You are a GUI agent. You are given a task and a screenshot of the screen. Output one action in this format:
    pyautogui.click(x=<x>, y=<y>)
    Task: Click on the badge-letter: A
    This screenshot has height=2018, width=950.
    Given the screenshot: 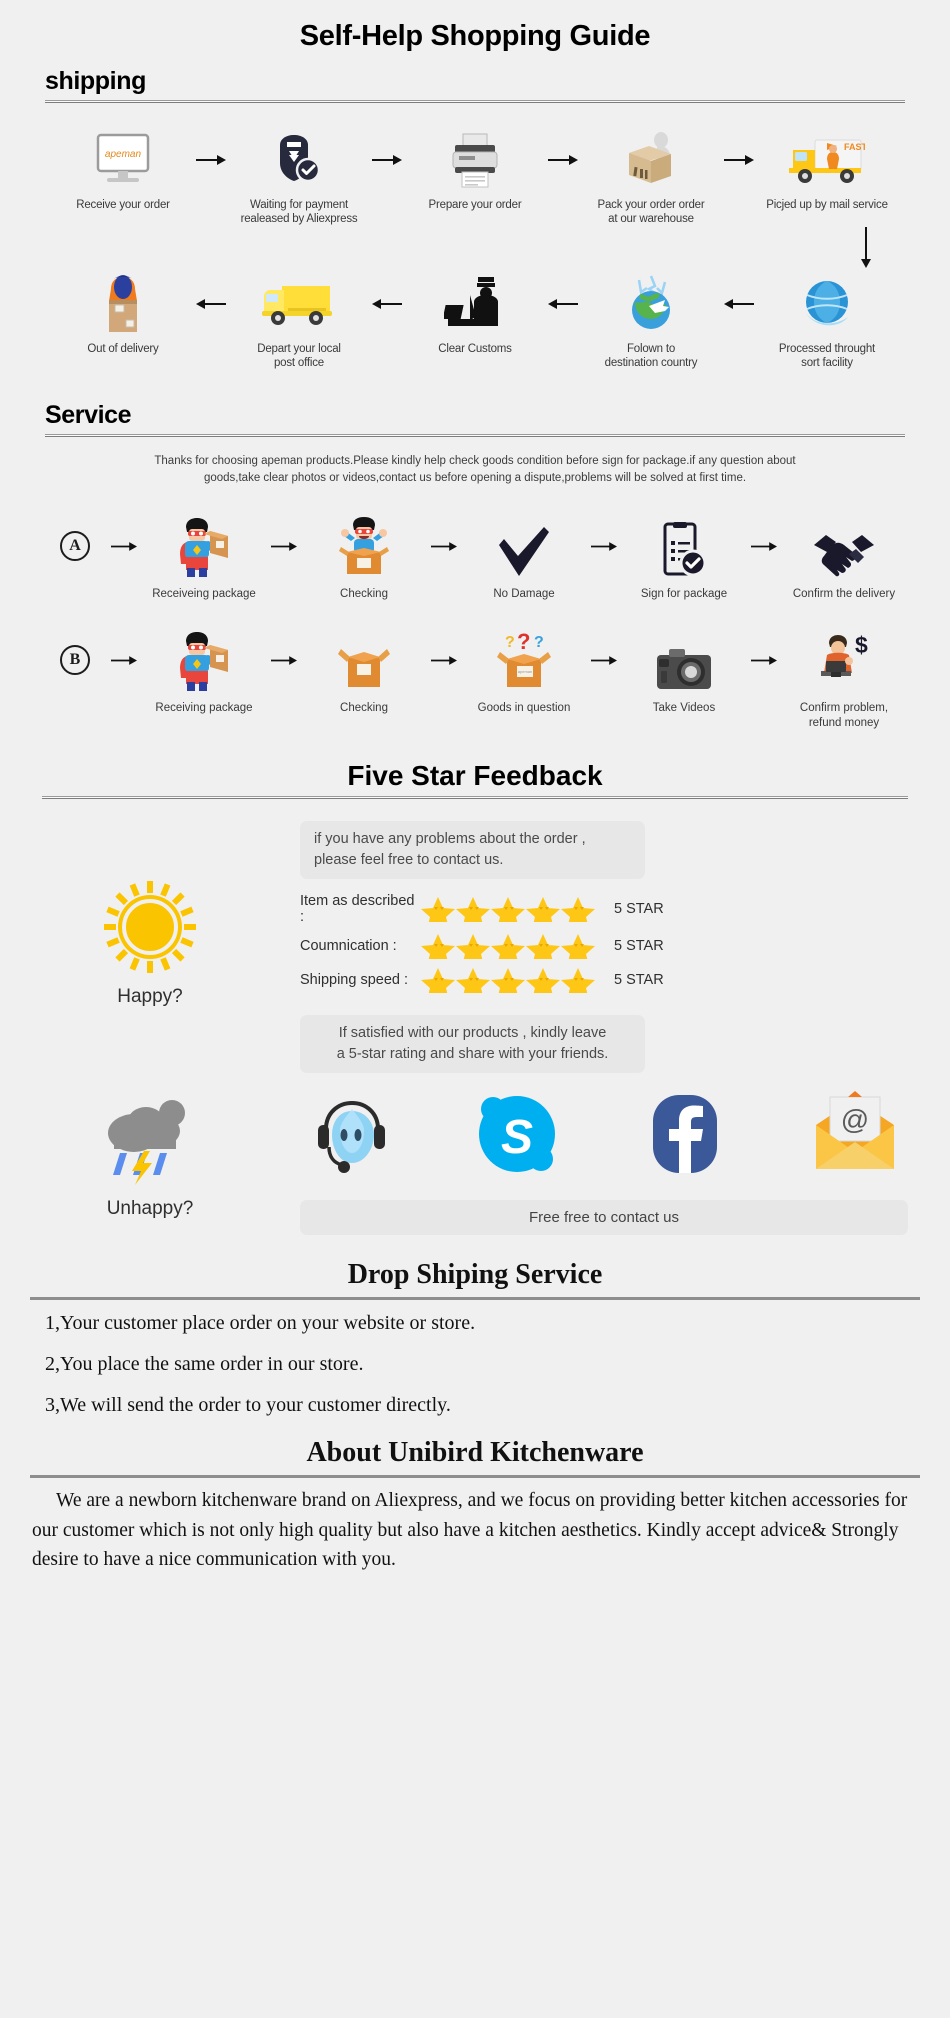 What is the action you would take?
    pyautogui.click(x=75, y=546)
    